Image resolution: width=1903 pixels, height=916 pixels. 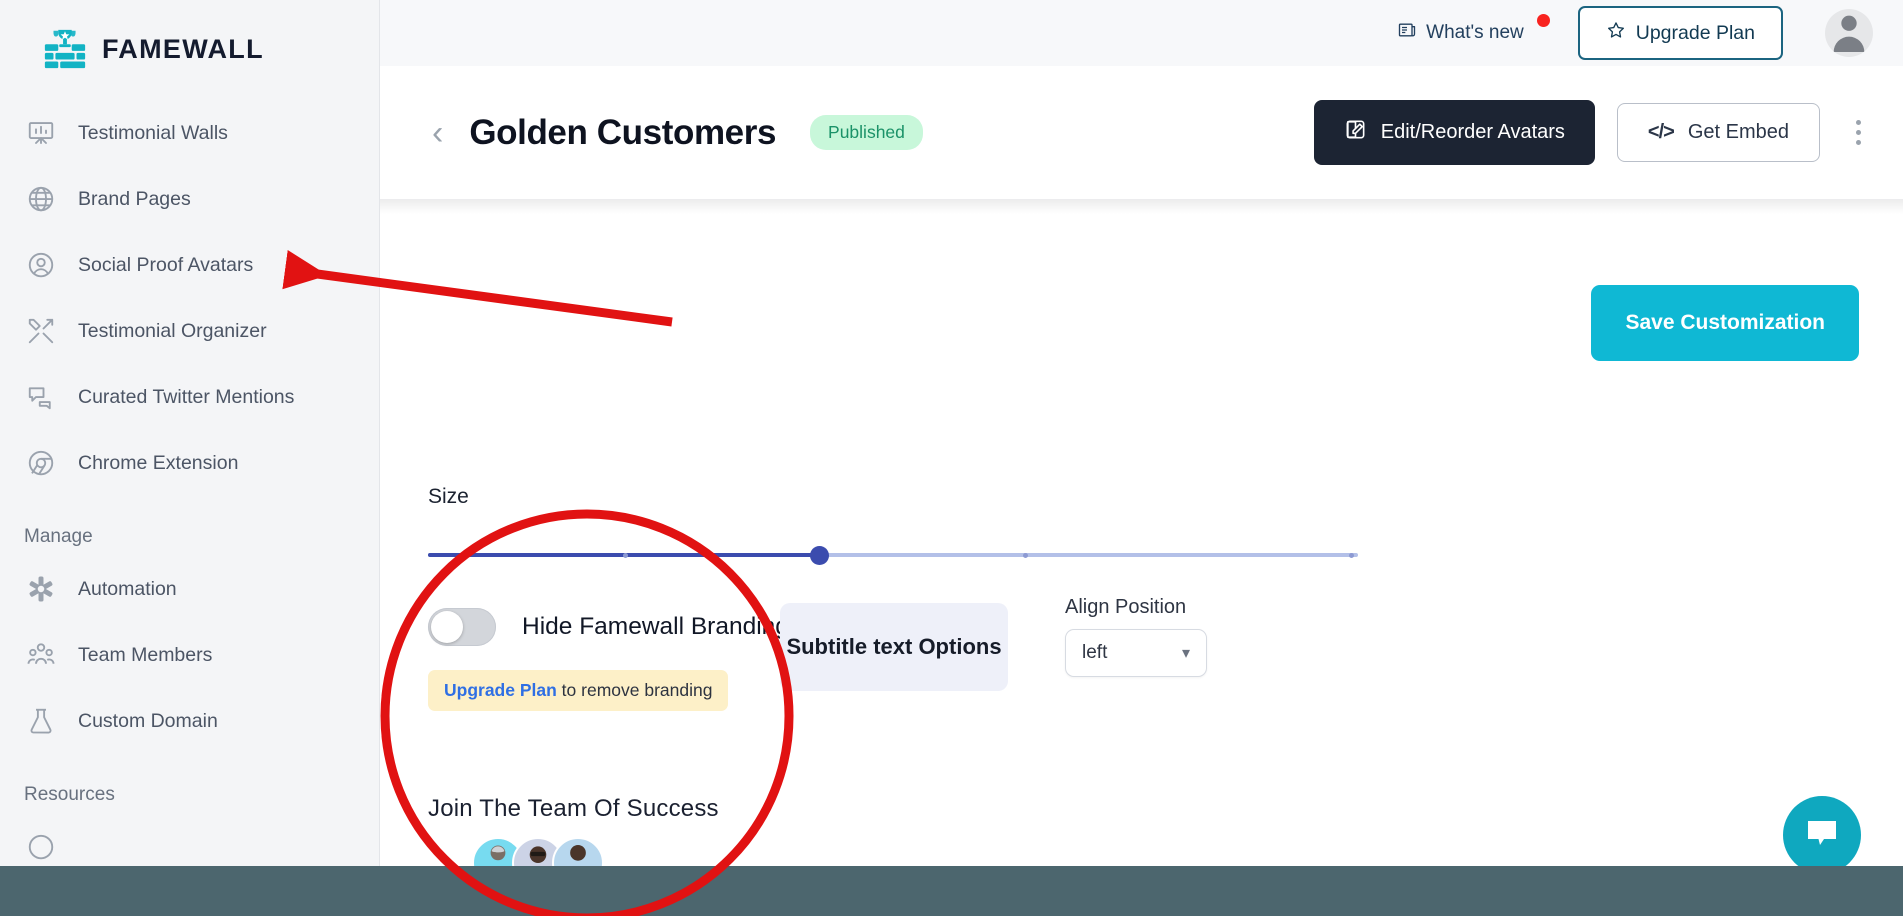 I want to click on sidebar-item-label: Testimonial Walls, so click(x=153, y=132).